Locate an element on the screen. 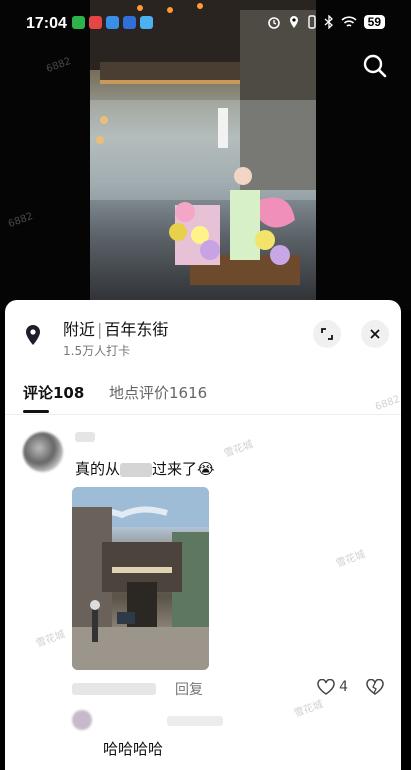  location-pin-icon is located at coordinates (33, 337).